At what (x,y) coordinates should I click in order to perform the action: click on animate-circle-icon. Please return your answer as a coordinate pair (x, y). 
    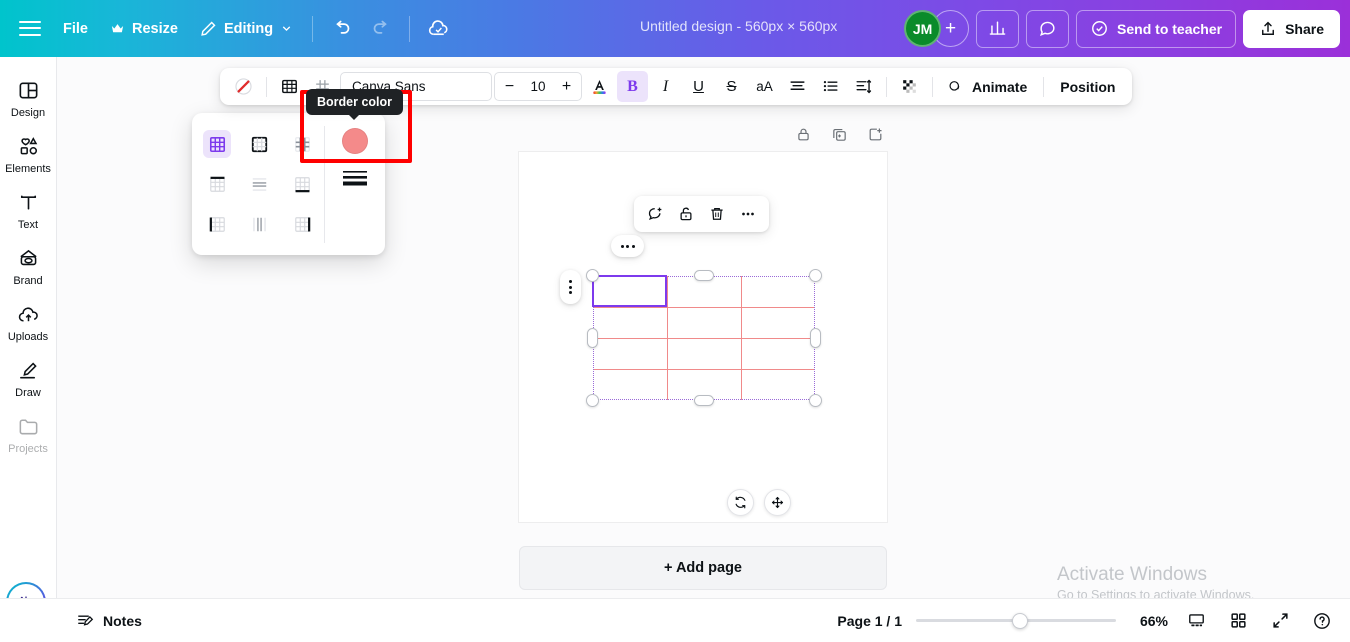
    Looking at the image, I should click on (954, 85).